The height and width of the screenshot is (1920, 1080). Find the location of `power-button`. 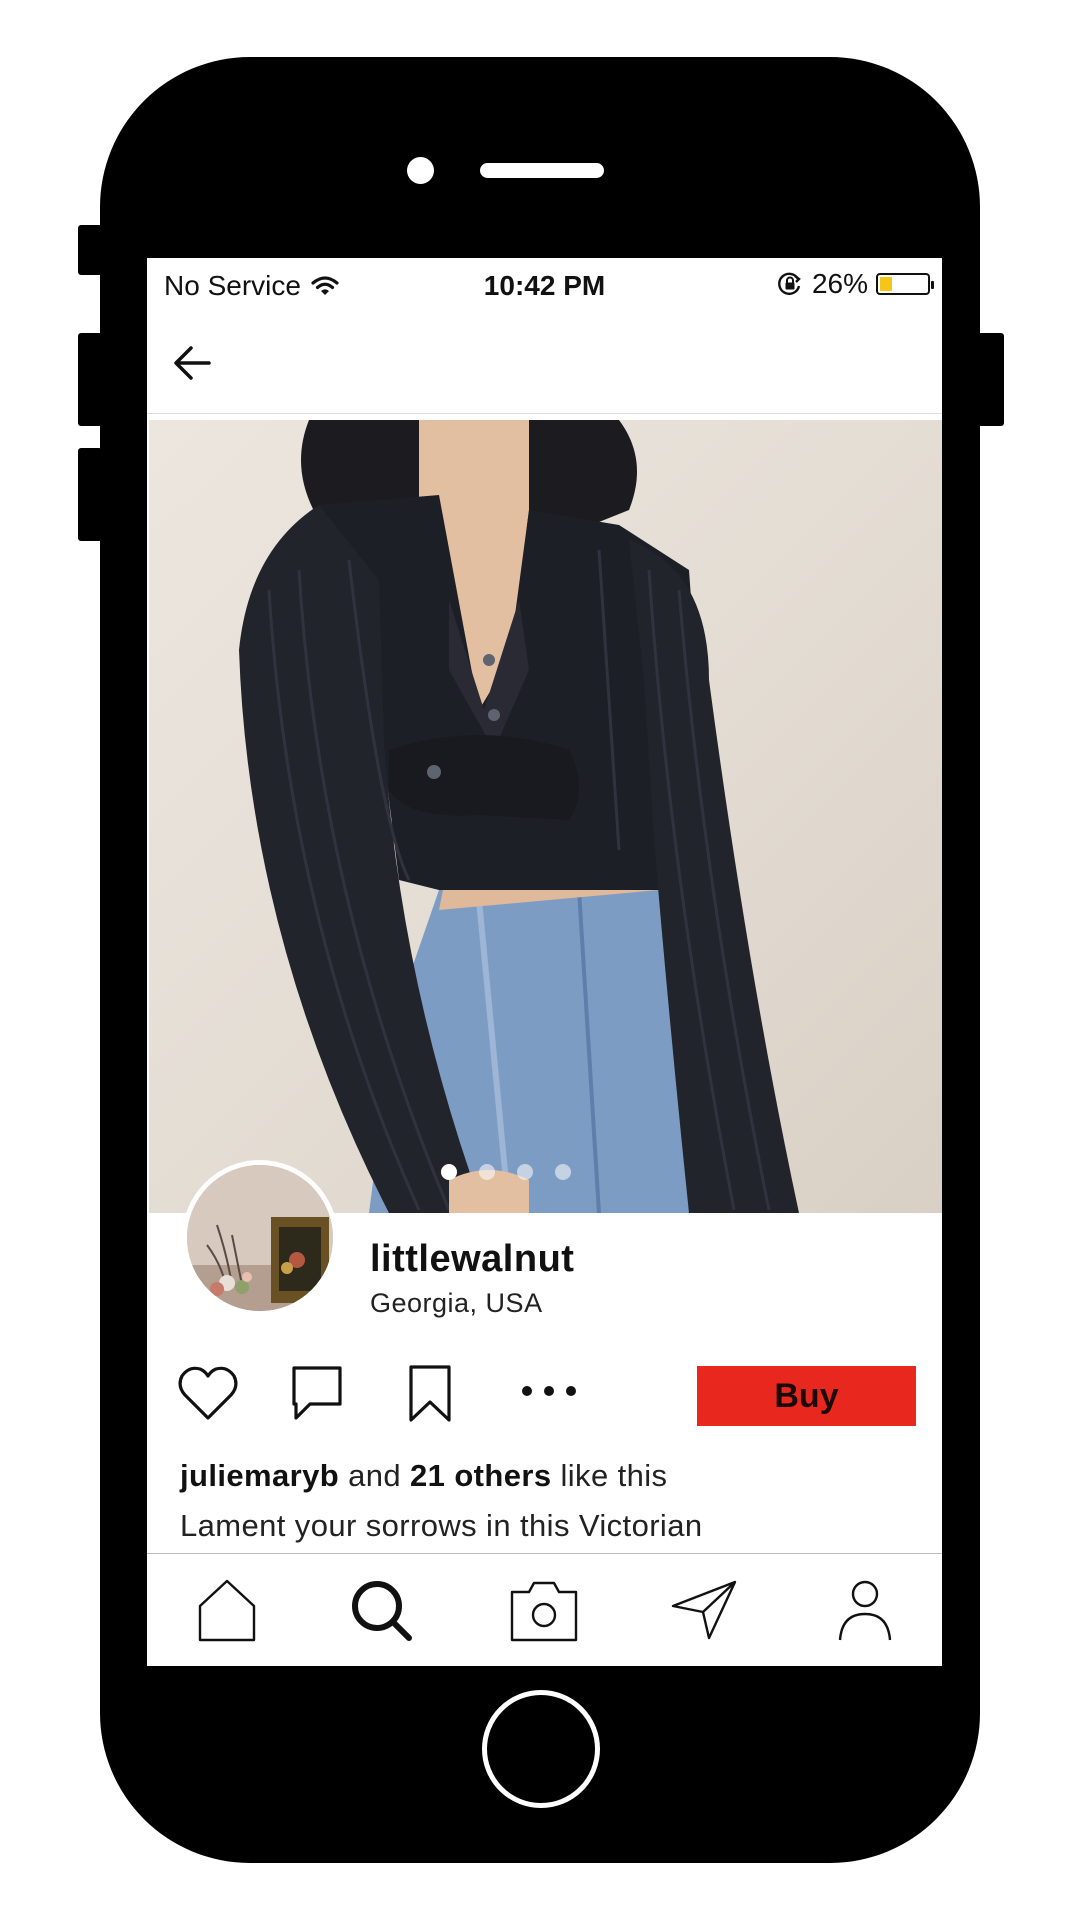

power-button is located at coordinates (991, 379).